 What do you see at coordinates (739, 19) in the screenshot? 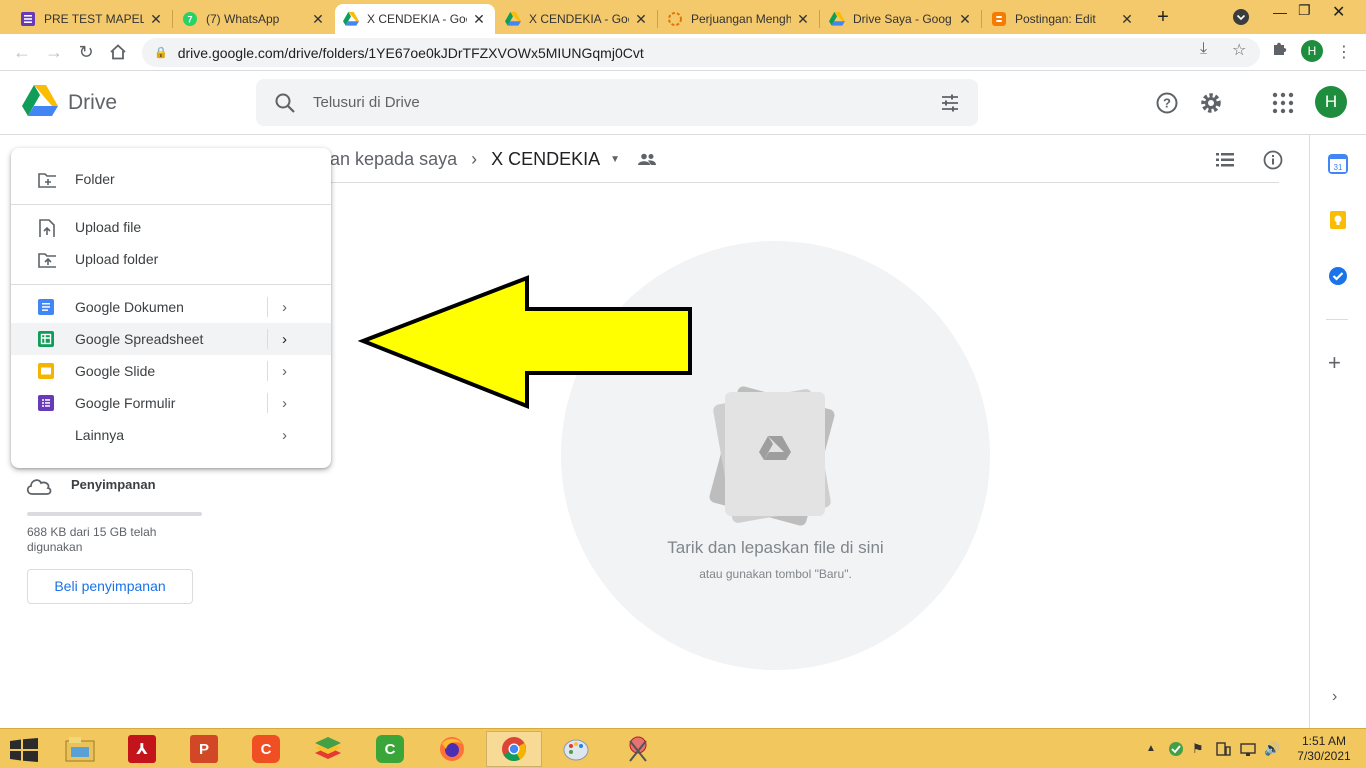
I see `browser-tab: Perjuangan Mengh ✕` at bounding box center [739, 19].